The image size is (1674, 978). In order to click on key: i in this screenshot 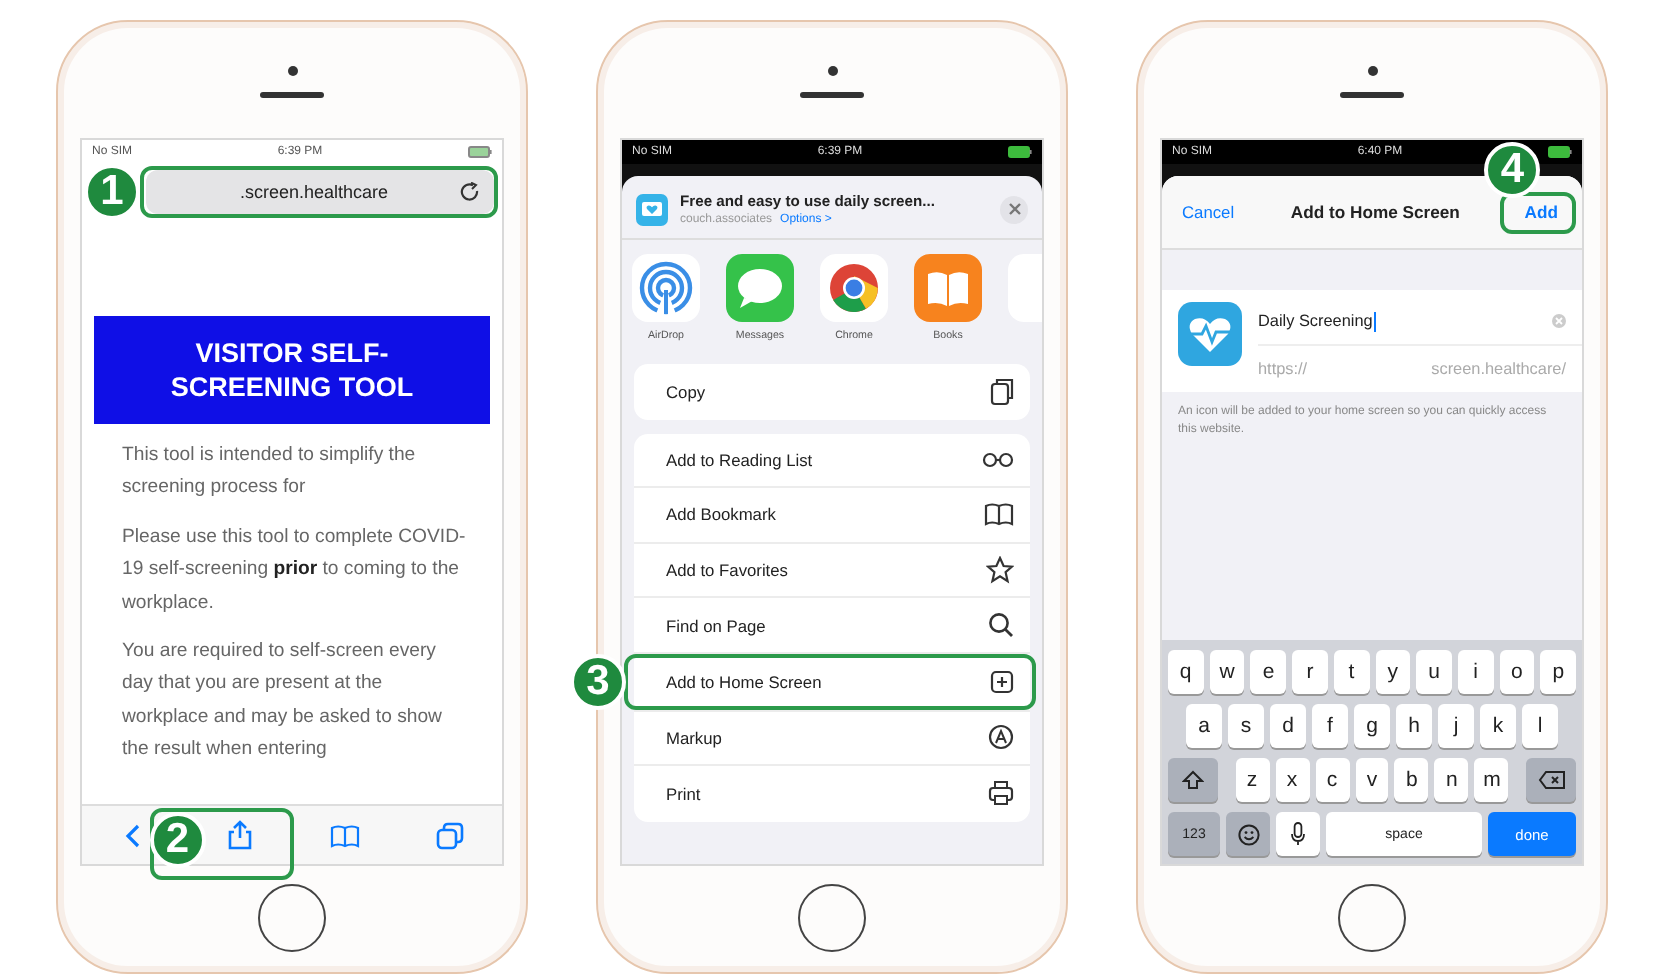, I will do `click(1475, 672)`.